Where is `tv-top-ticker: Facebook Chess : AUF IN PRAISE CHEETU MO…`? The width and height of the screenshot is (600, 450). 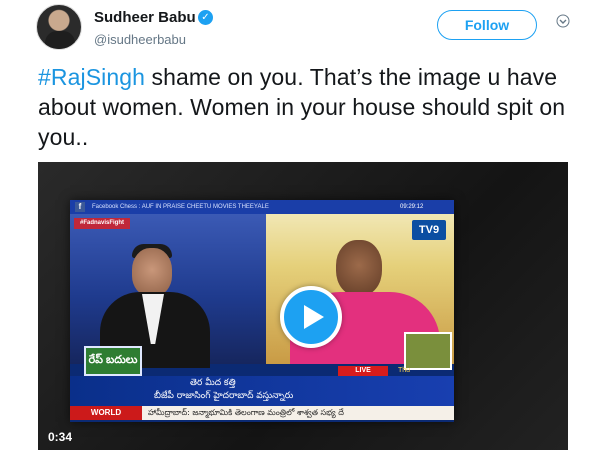
tv-top-ticker: Facebook Chess : AUF IN PRAISE CHEETU MO… is located at coordinates (180, 207).